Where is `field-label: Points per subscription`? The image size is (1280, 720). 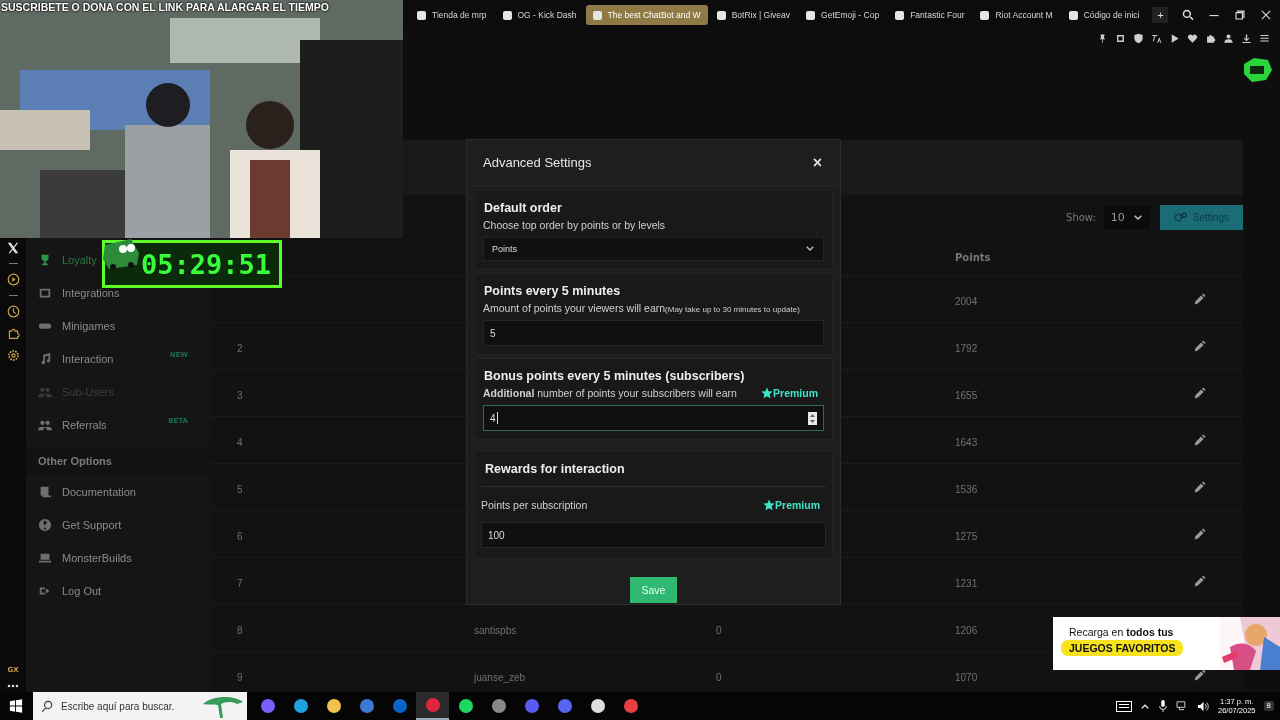 field-label: Points per subscription is located at coordinates (534, 505).